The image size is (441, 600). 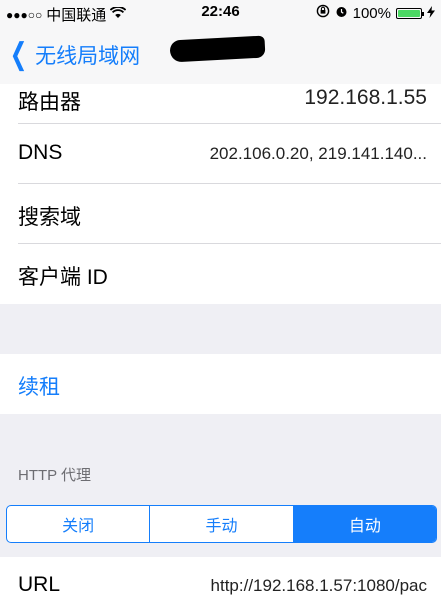 I want to click on proxy-mode-segmented-control: 关闭 手动 自动, so click(x=221, y=524).